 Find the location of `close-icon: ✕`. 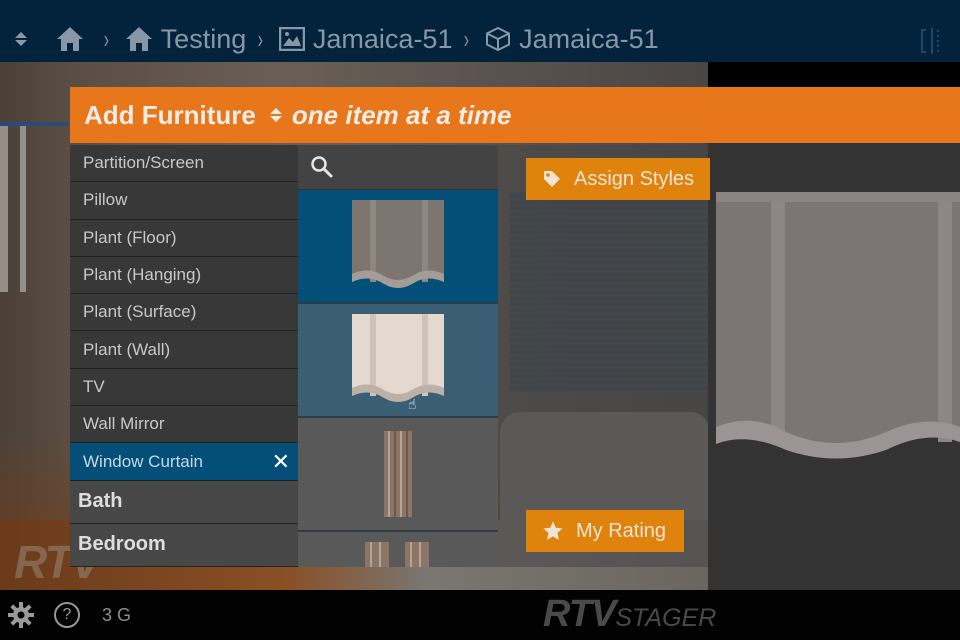

close-icon: ✕ is located at coordinates (281, 462).